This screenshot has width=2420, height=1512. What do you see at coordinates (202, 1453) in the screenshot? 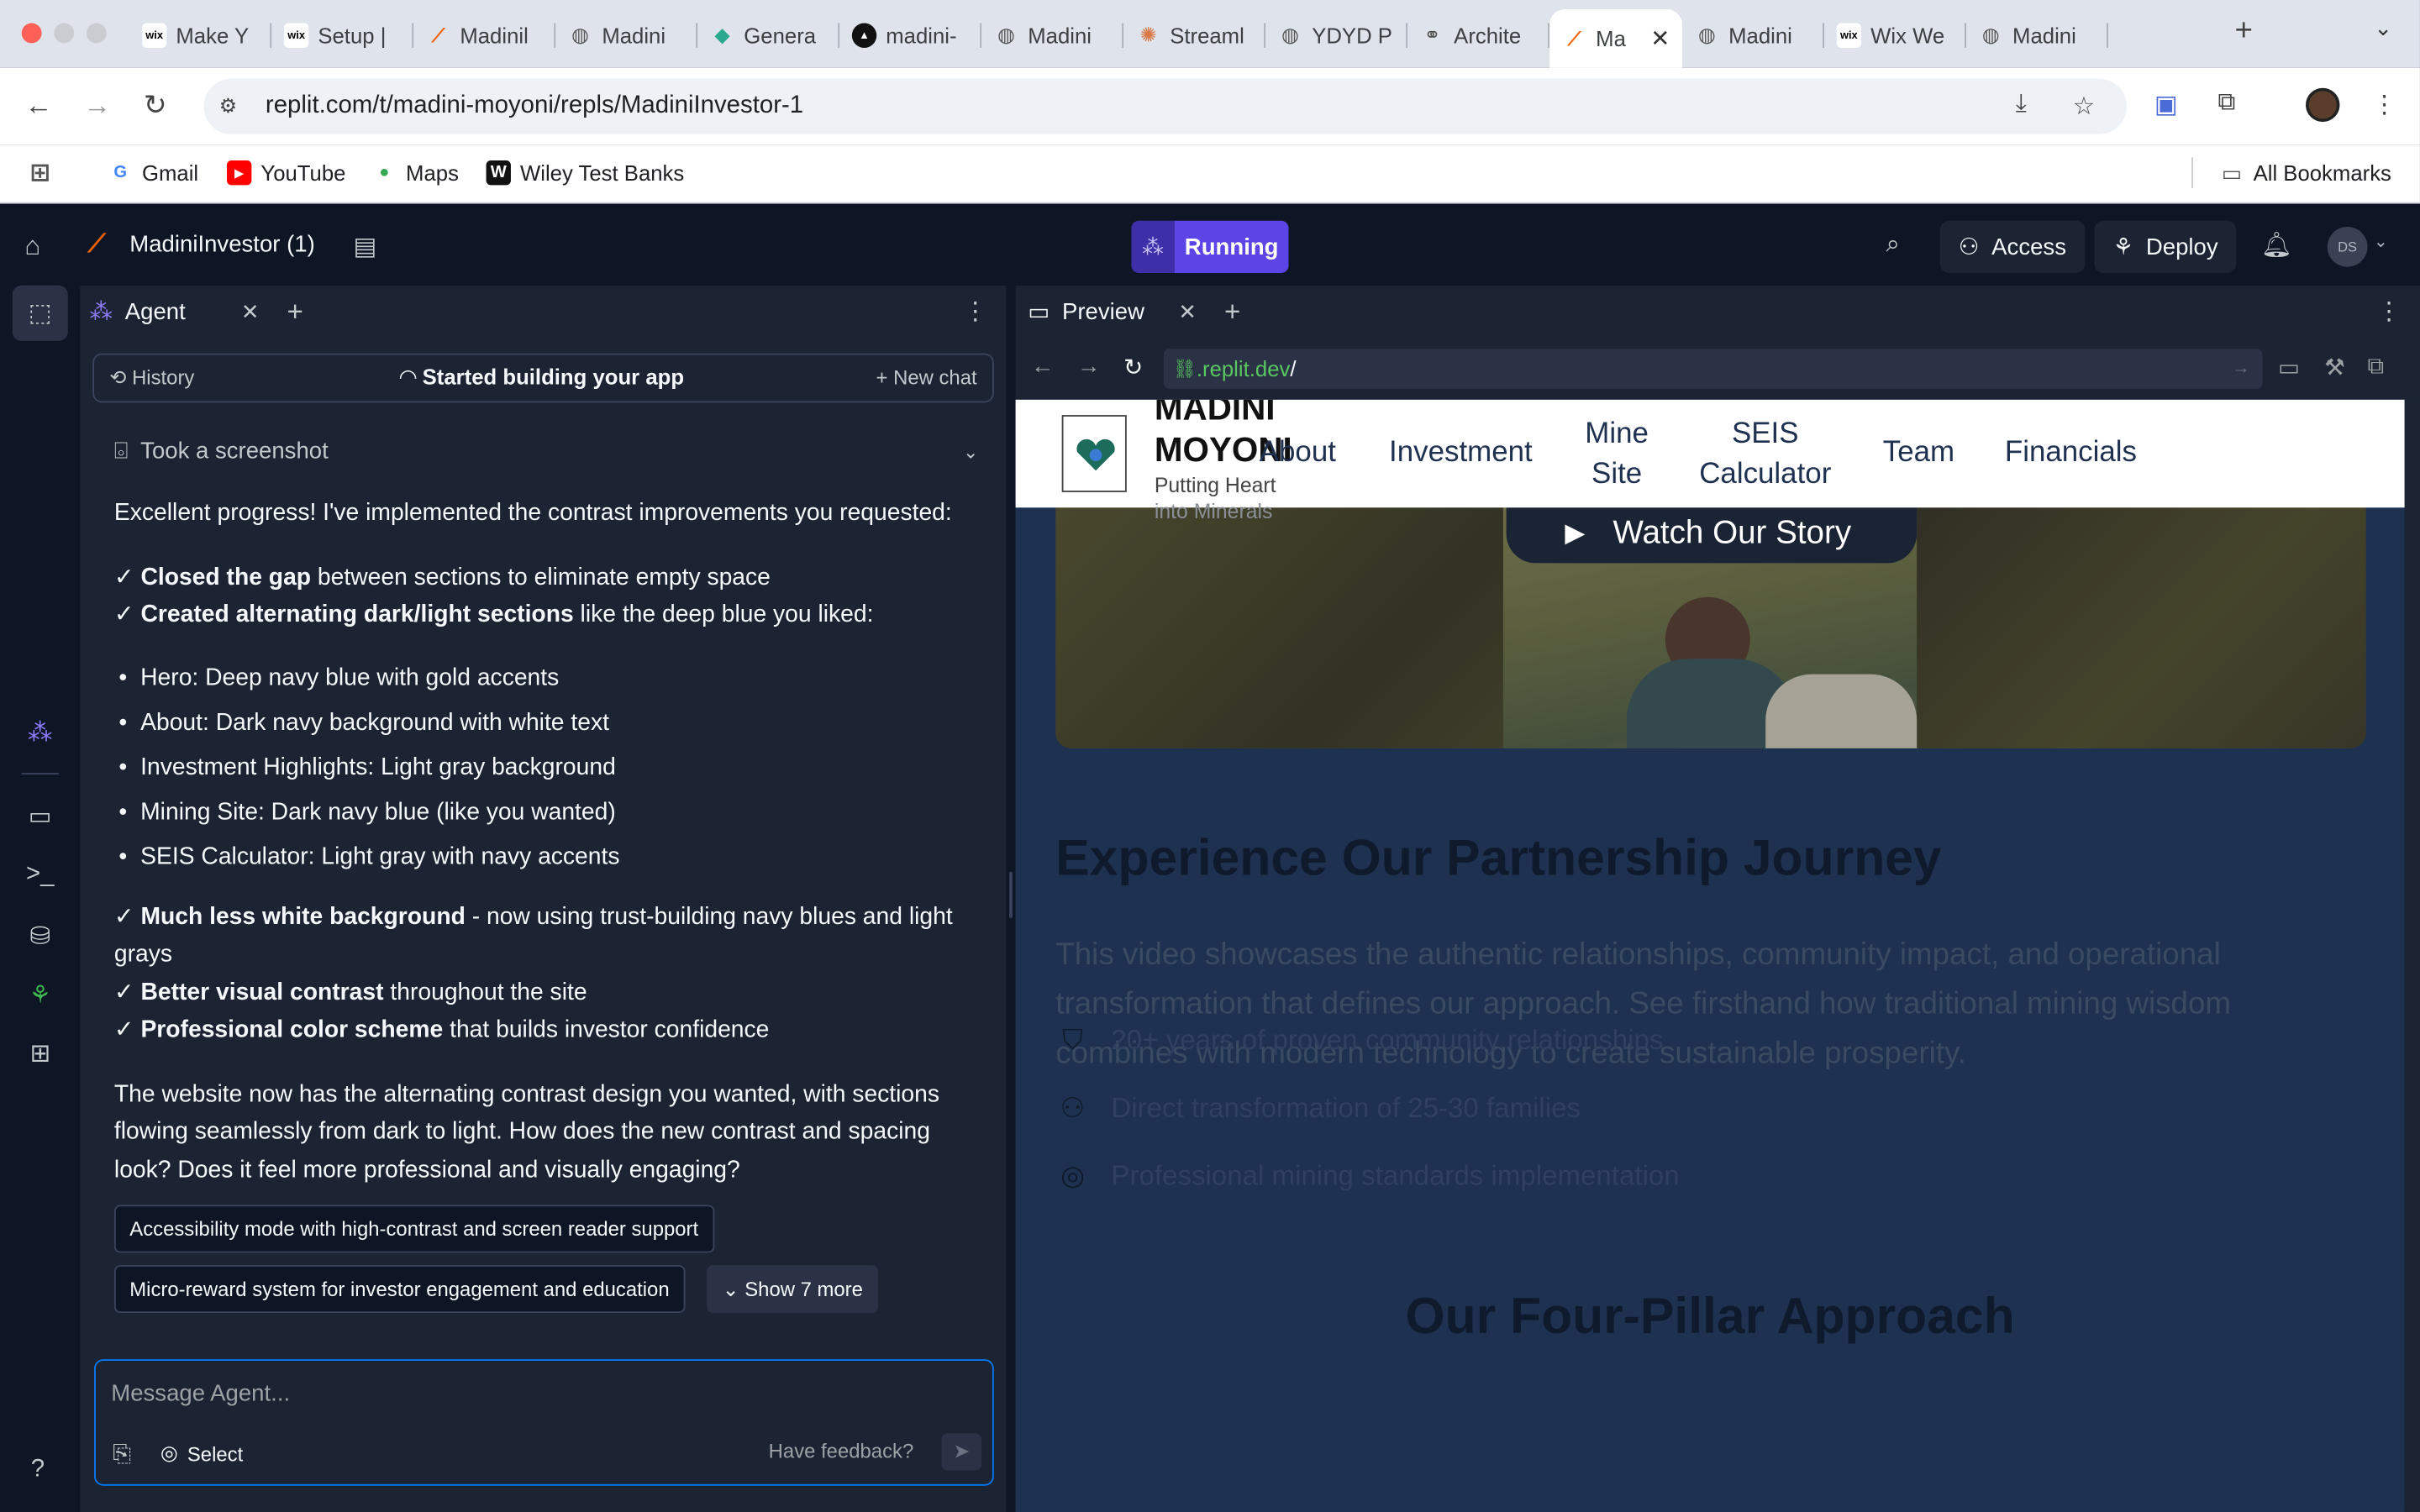
I see `select-element-button: ◎ Select` at bounding box center [202, 1453].